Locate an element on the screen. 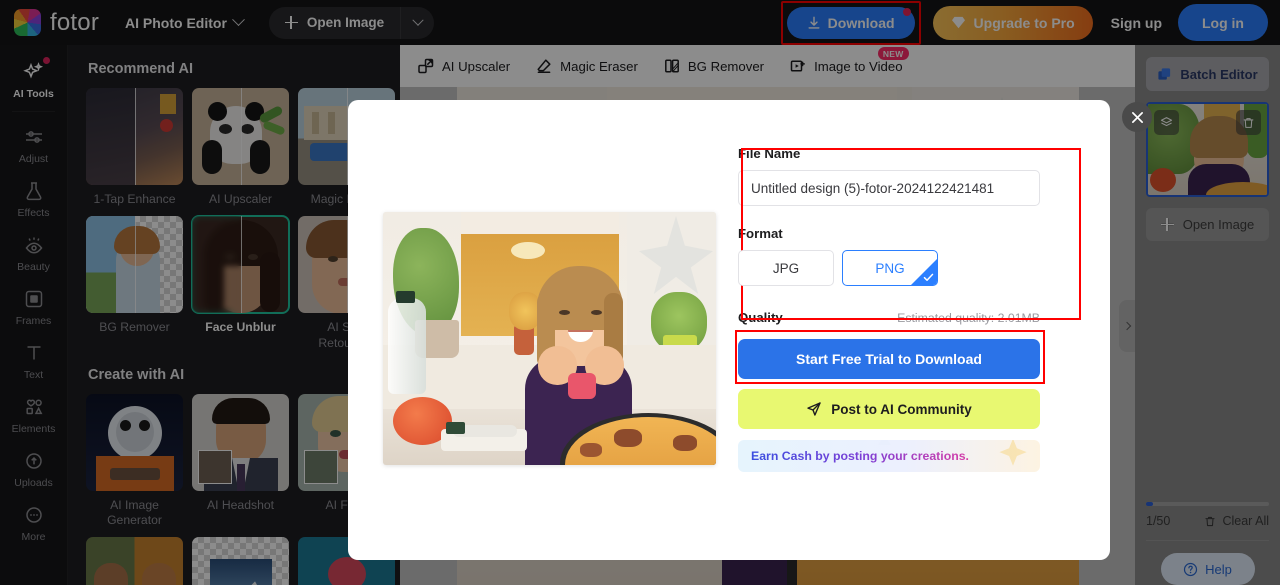 Image resolution: width=1280 pixels, height=585 pixels. cta-red-highlight is located at coordinates (890, 357).